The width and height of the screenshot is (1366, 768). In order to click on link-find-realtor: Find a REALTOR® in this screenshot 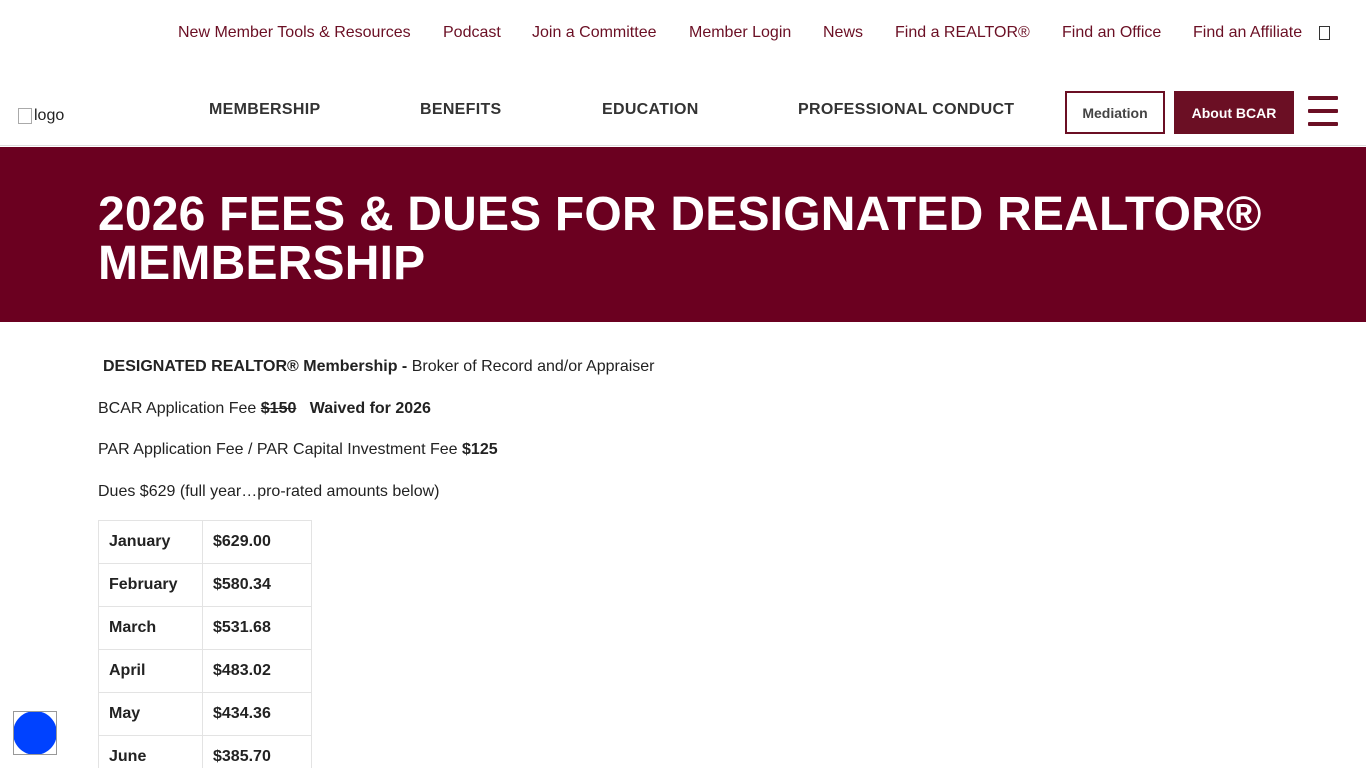, I will do `click(962, 33)`.